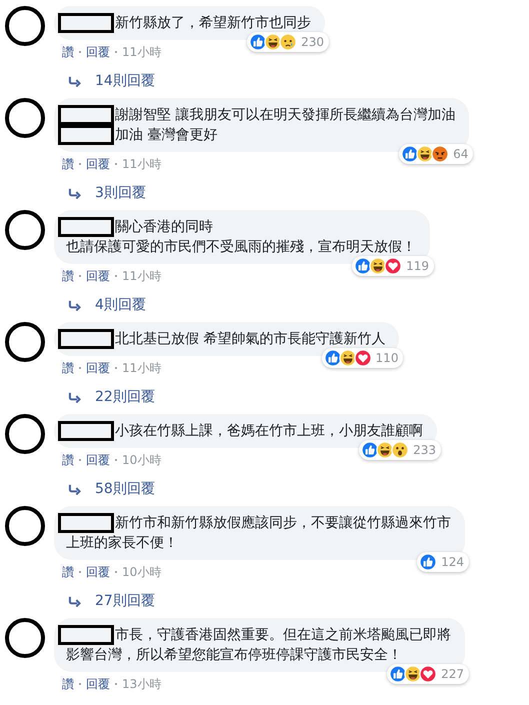  What do you see at coordinates (125, 81) in the screenshot?
I see `view-replies-link: 14則回覆` at bounding box center [125, 81].